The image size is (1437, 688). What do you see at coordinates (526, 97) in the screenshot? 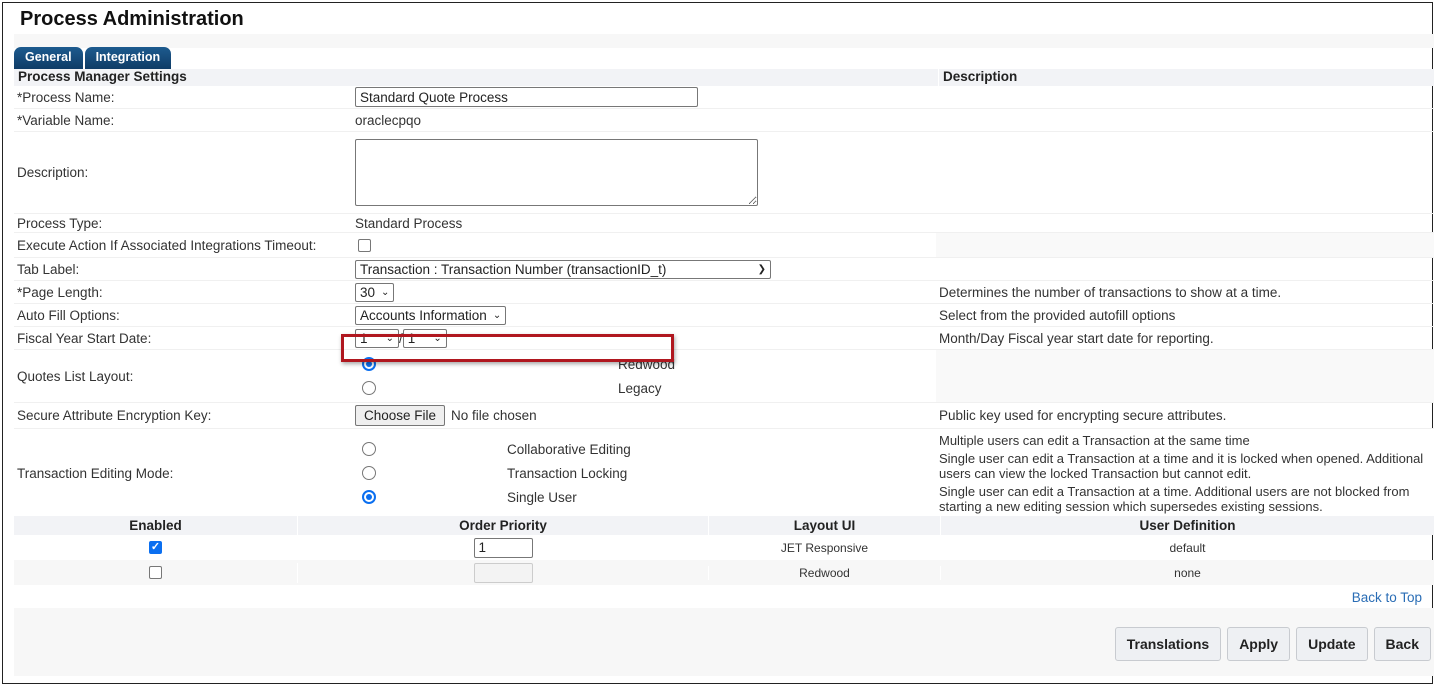
I see `process-name-input` at bounding box center [526, 97].